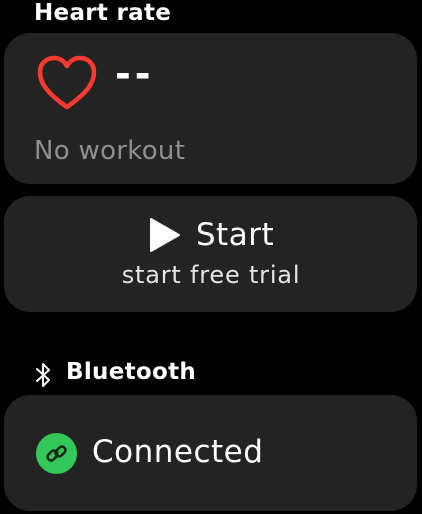 This screenshot has width=422, height=514. What do you see at coordinates (211, 275) in the screenshot?
I see `start-free-trial-label: start free trial` at bounding box center [211, 275].